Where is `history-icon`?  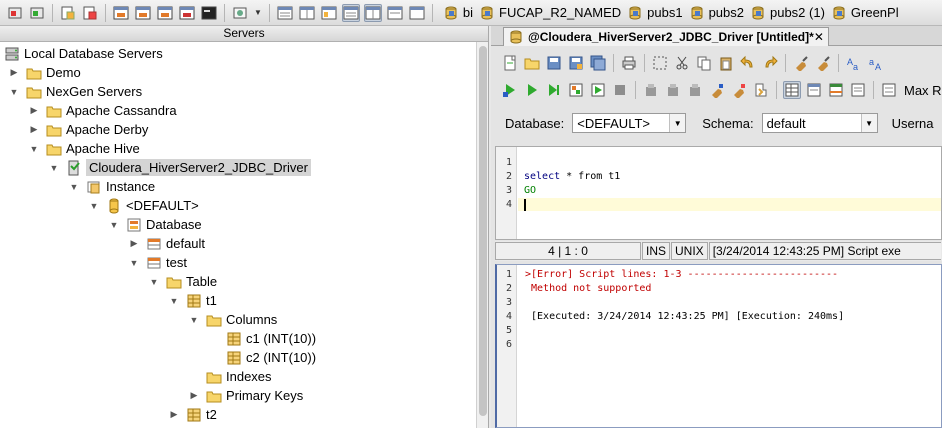
history-icon is located at coordinates (739, 90).